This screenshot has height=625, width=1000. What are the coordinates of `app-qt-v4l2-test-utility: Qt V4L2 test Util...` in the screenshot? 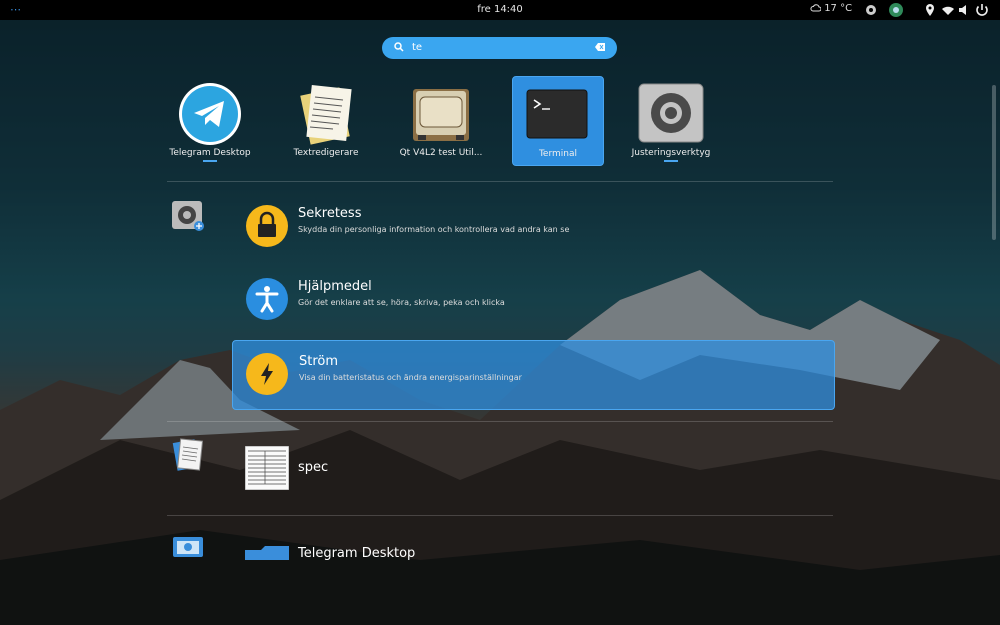 It's located at (441, 120).